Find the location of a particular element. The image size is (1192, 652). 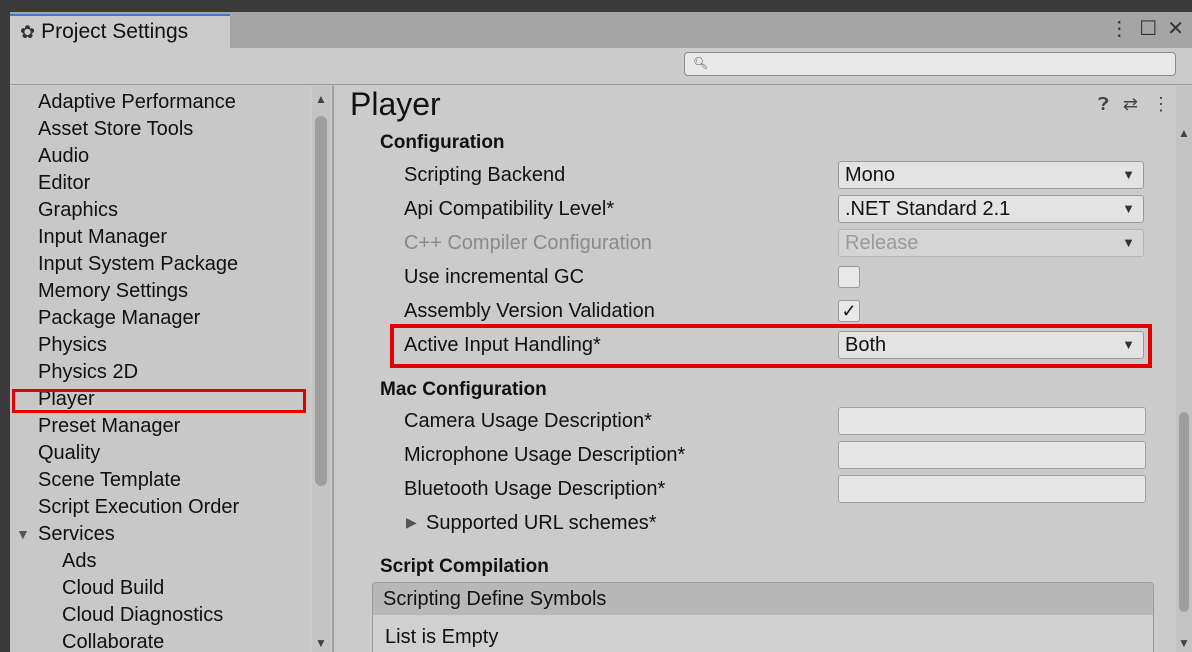

sidebar-item-services: Services is located at coordinates (76, 534).